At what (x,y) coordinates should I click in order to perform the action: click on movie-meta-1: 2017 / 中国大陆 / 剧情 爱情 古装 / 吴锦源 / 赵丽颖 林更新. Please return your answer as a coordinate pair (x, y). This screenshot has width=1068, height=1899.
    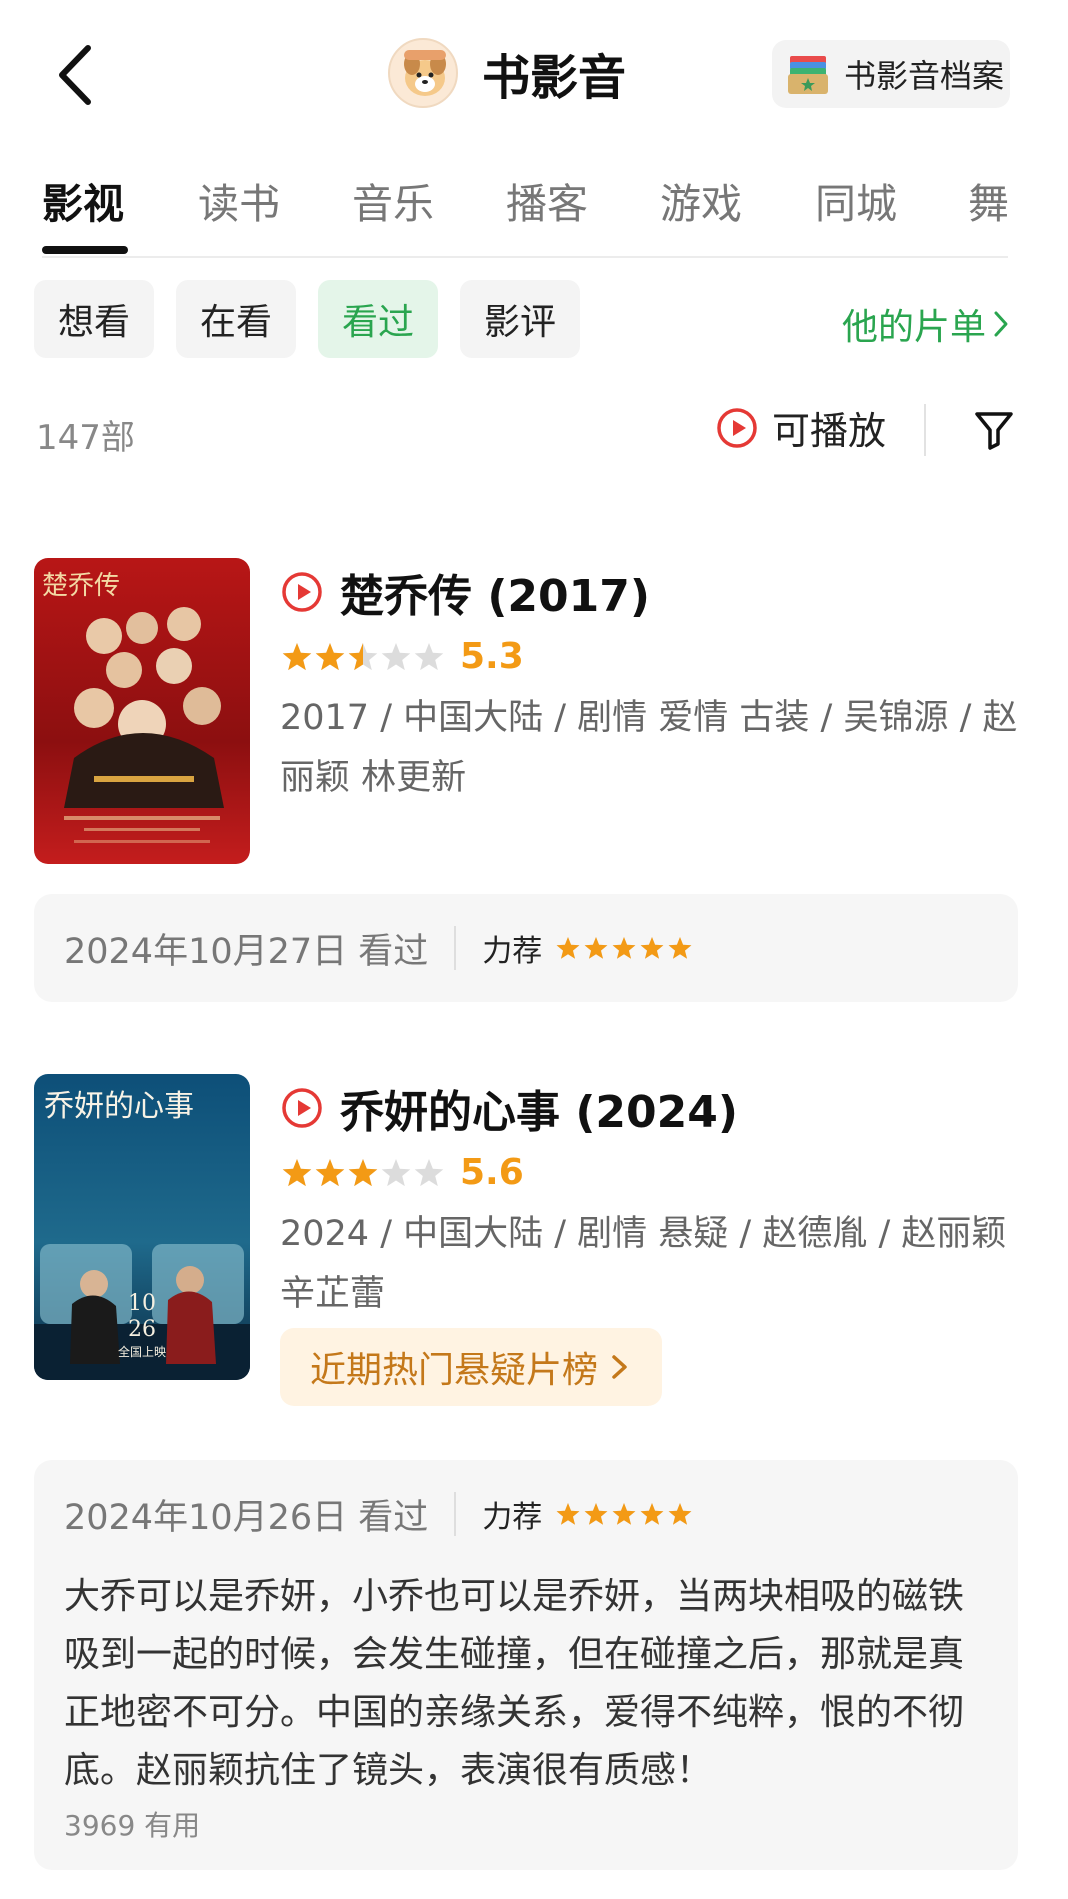
    Looking at the image, I should click on (649, 748).